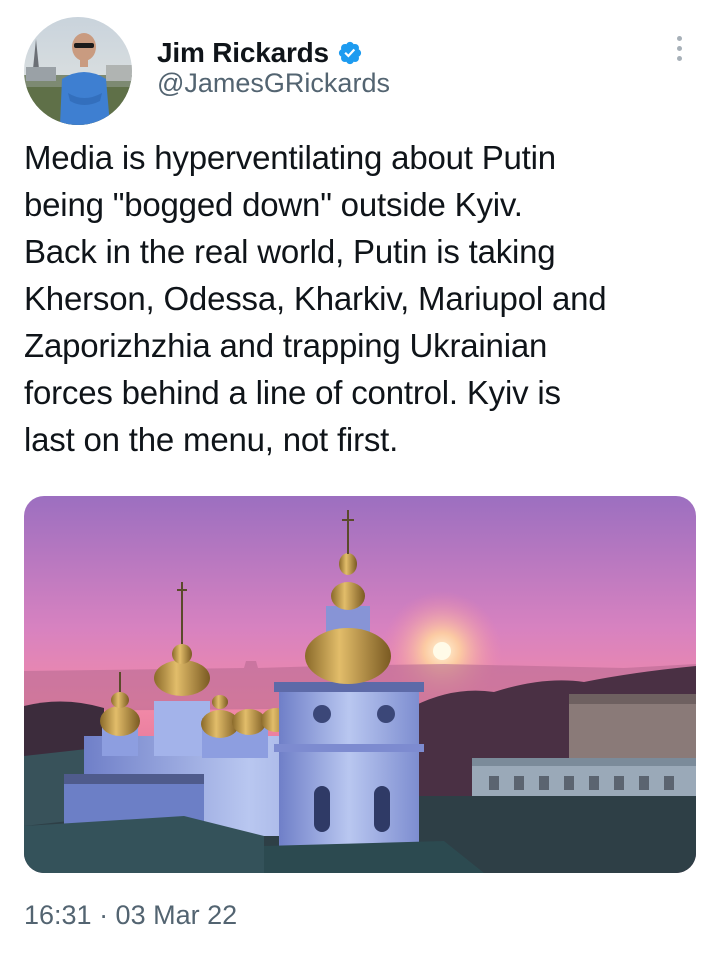 The height and width of the screenshot is (961, 720). I want to click on more-options-icon, so click(679, 48).